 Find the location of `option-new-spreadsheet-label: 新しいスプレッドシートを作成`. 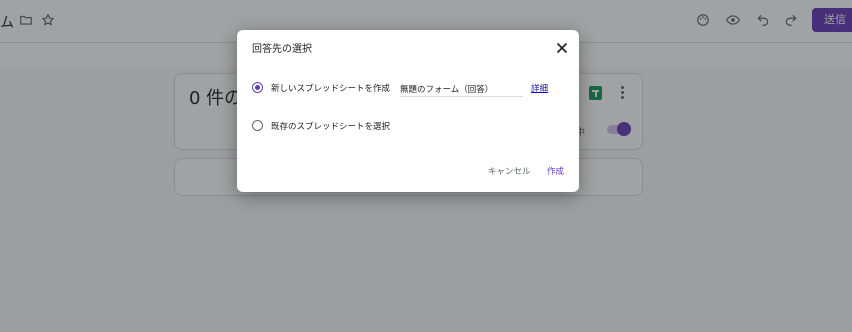

option-new-spreadsheet-label: 新しいスプレッドシートを作成 is located at coordinates (331, 89).